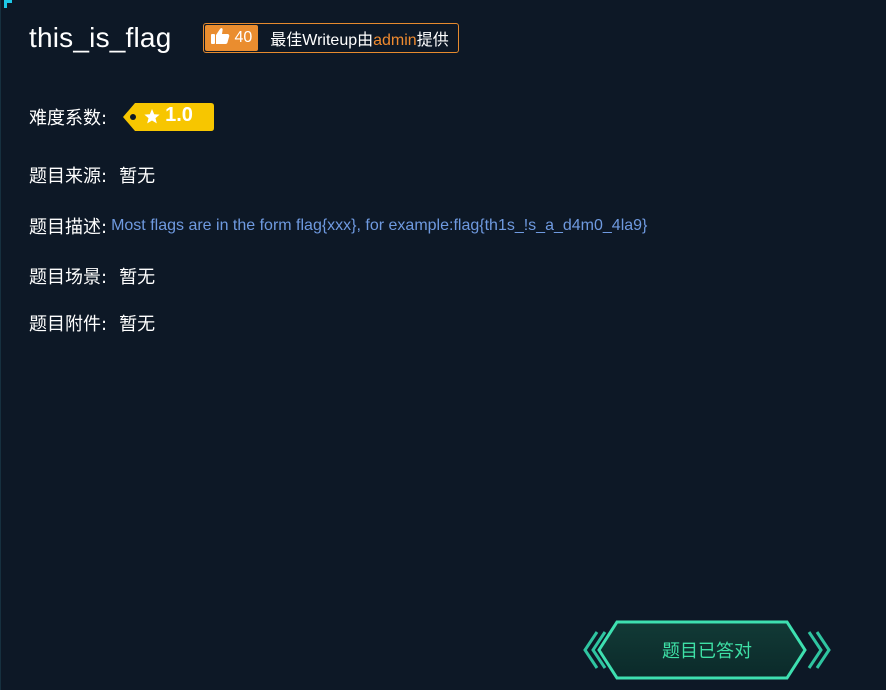  What do you see at coordinates (68, 324) in the screenshot?
I see `attachment-label: 题目附件:` at bounding box center [68, 324].